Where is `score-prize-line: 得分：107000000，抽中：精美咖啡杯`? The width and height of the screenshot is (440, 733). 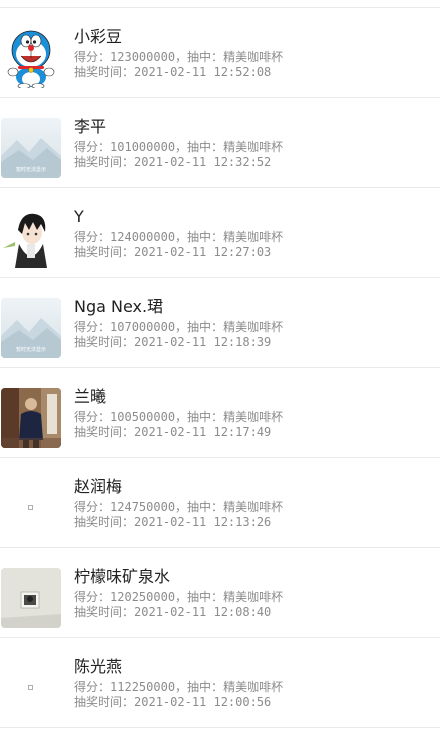
score-prize-line: 得分：107000000，抽中：精美咖啡杯 is located at coordinates (257, 327).